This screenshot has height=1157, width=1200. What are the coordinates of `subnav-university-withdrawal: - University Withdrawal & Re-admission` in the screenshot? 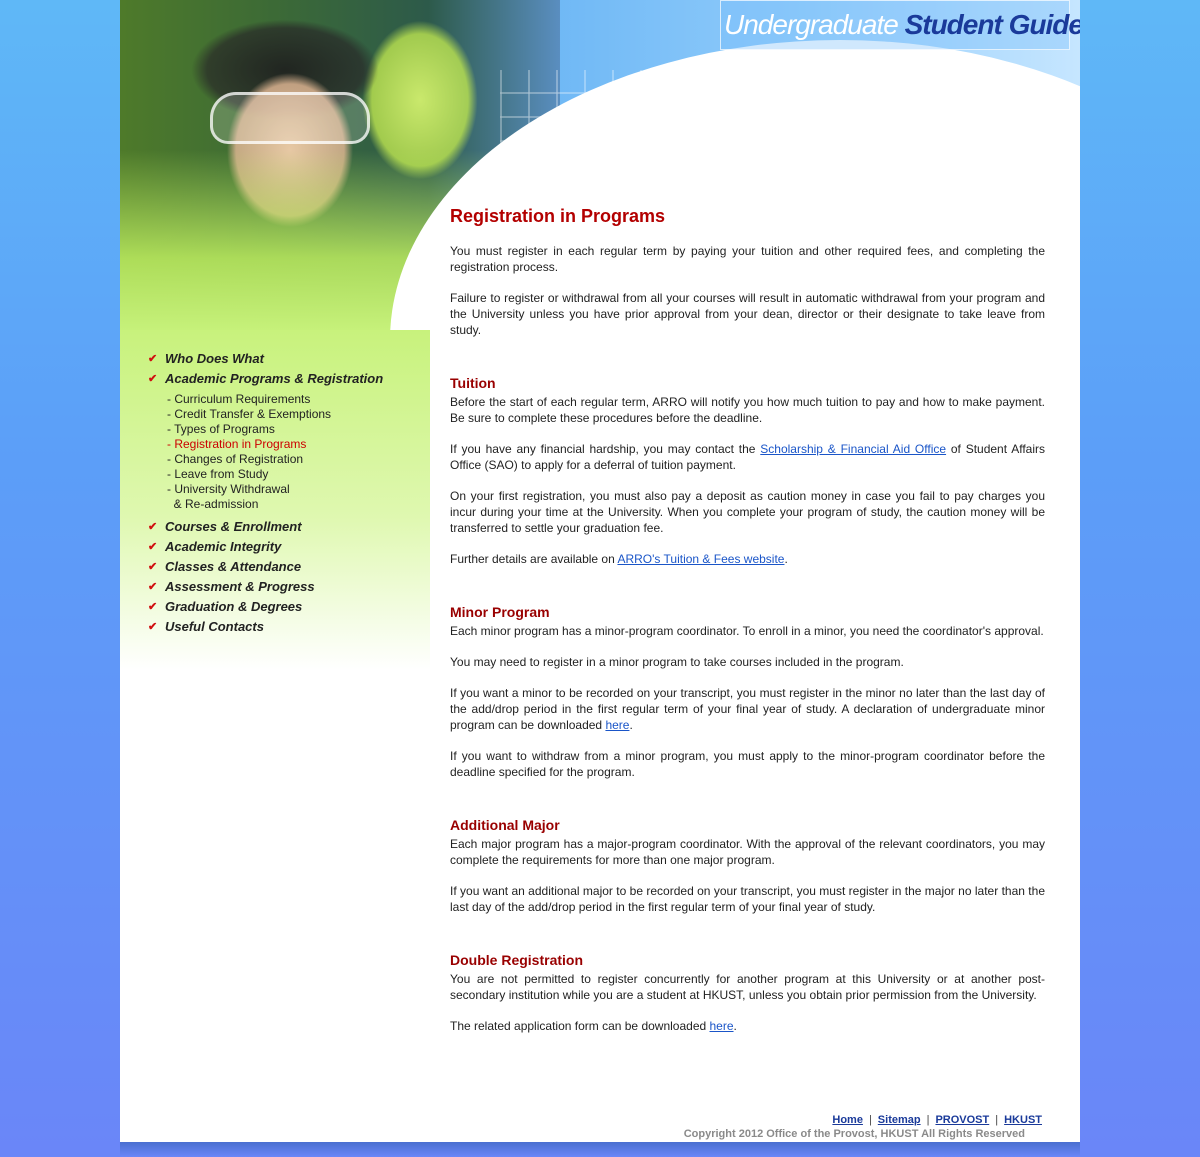 It's located at (292, 497).